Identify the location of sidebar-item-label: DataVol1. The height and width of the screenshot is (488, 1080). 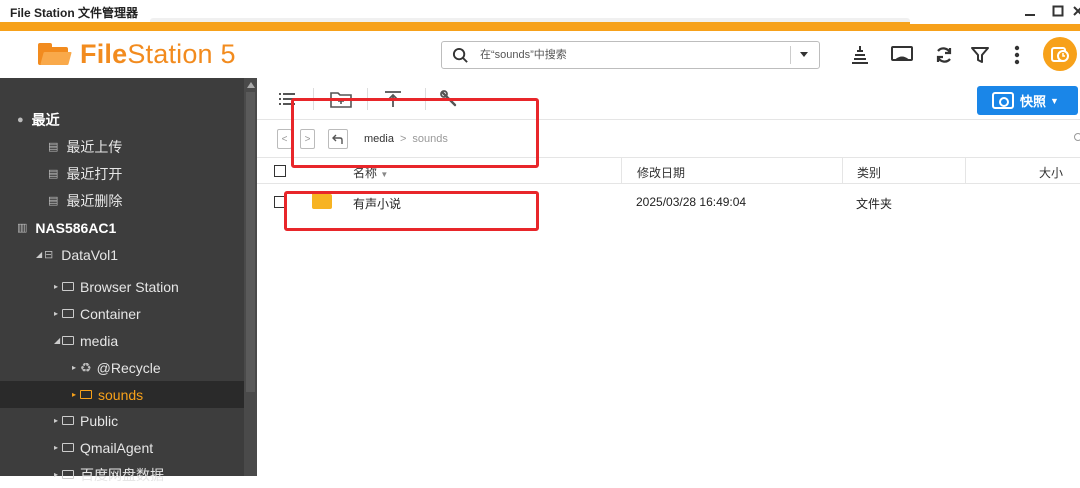
(90, 254).